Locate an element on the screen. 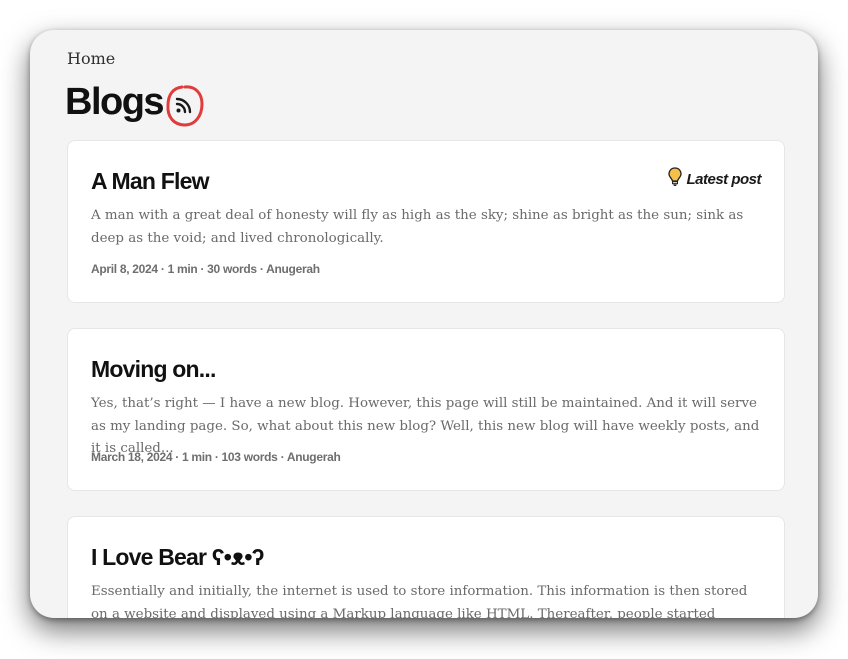 The height and width of the screenshot is (659, 848). rss-feed-icon is located at coordinates (184, 105).